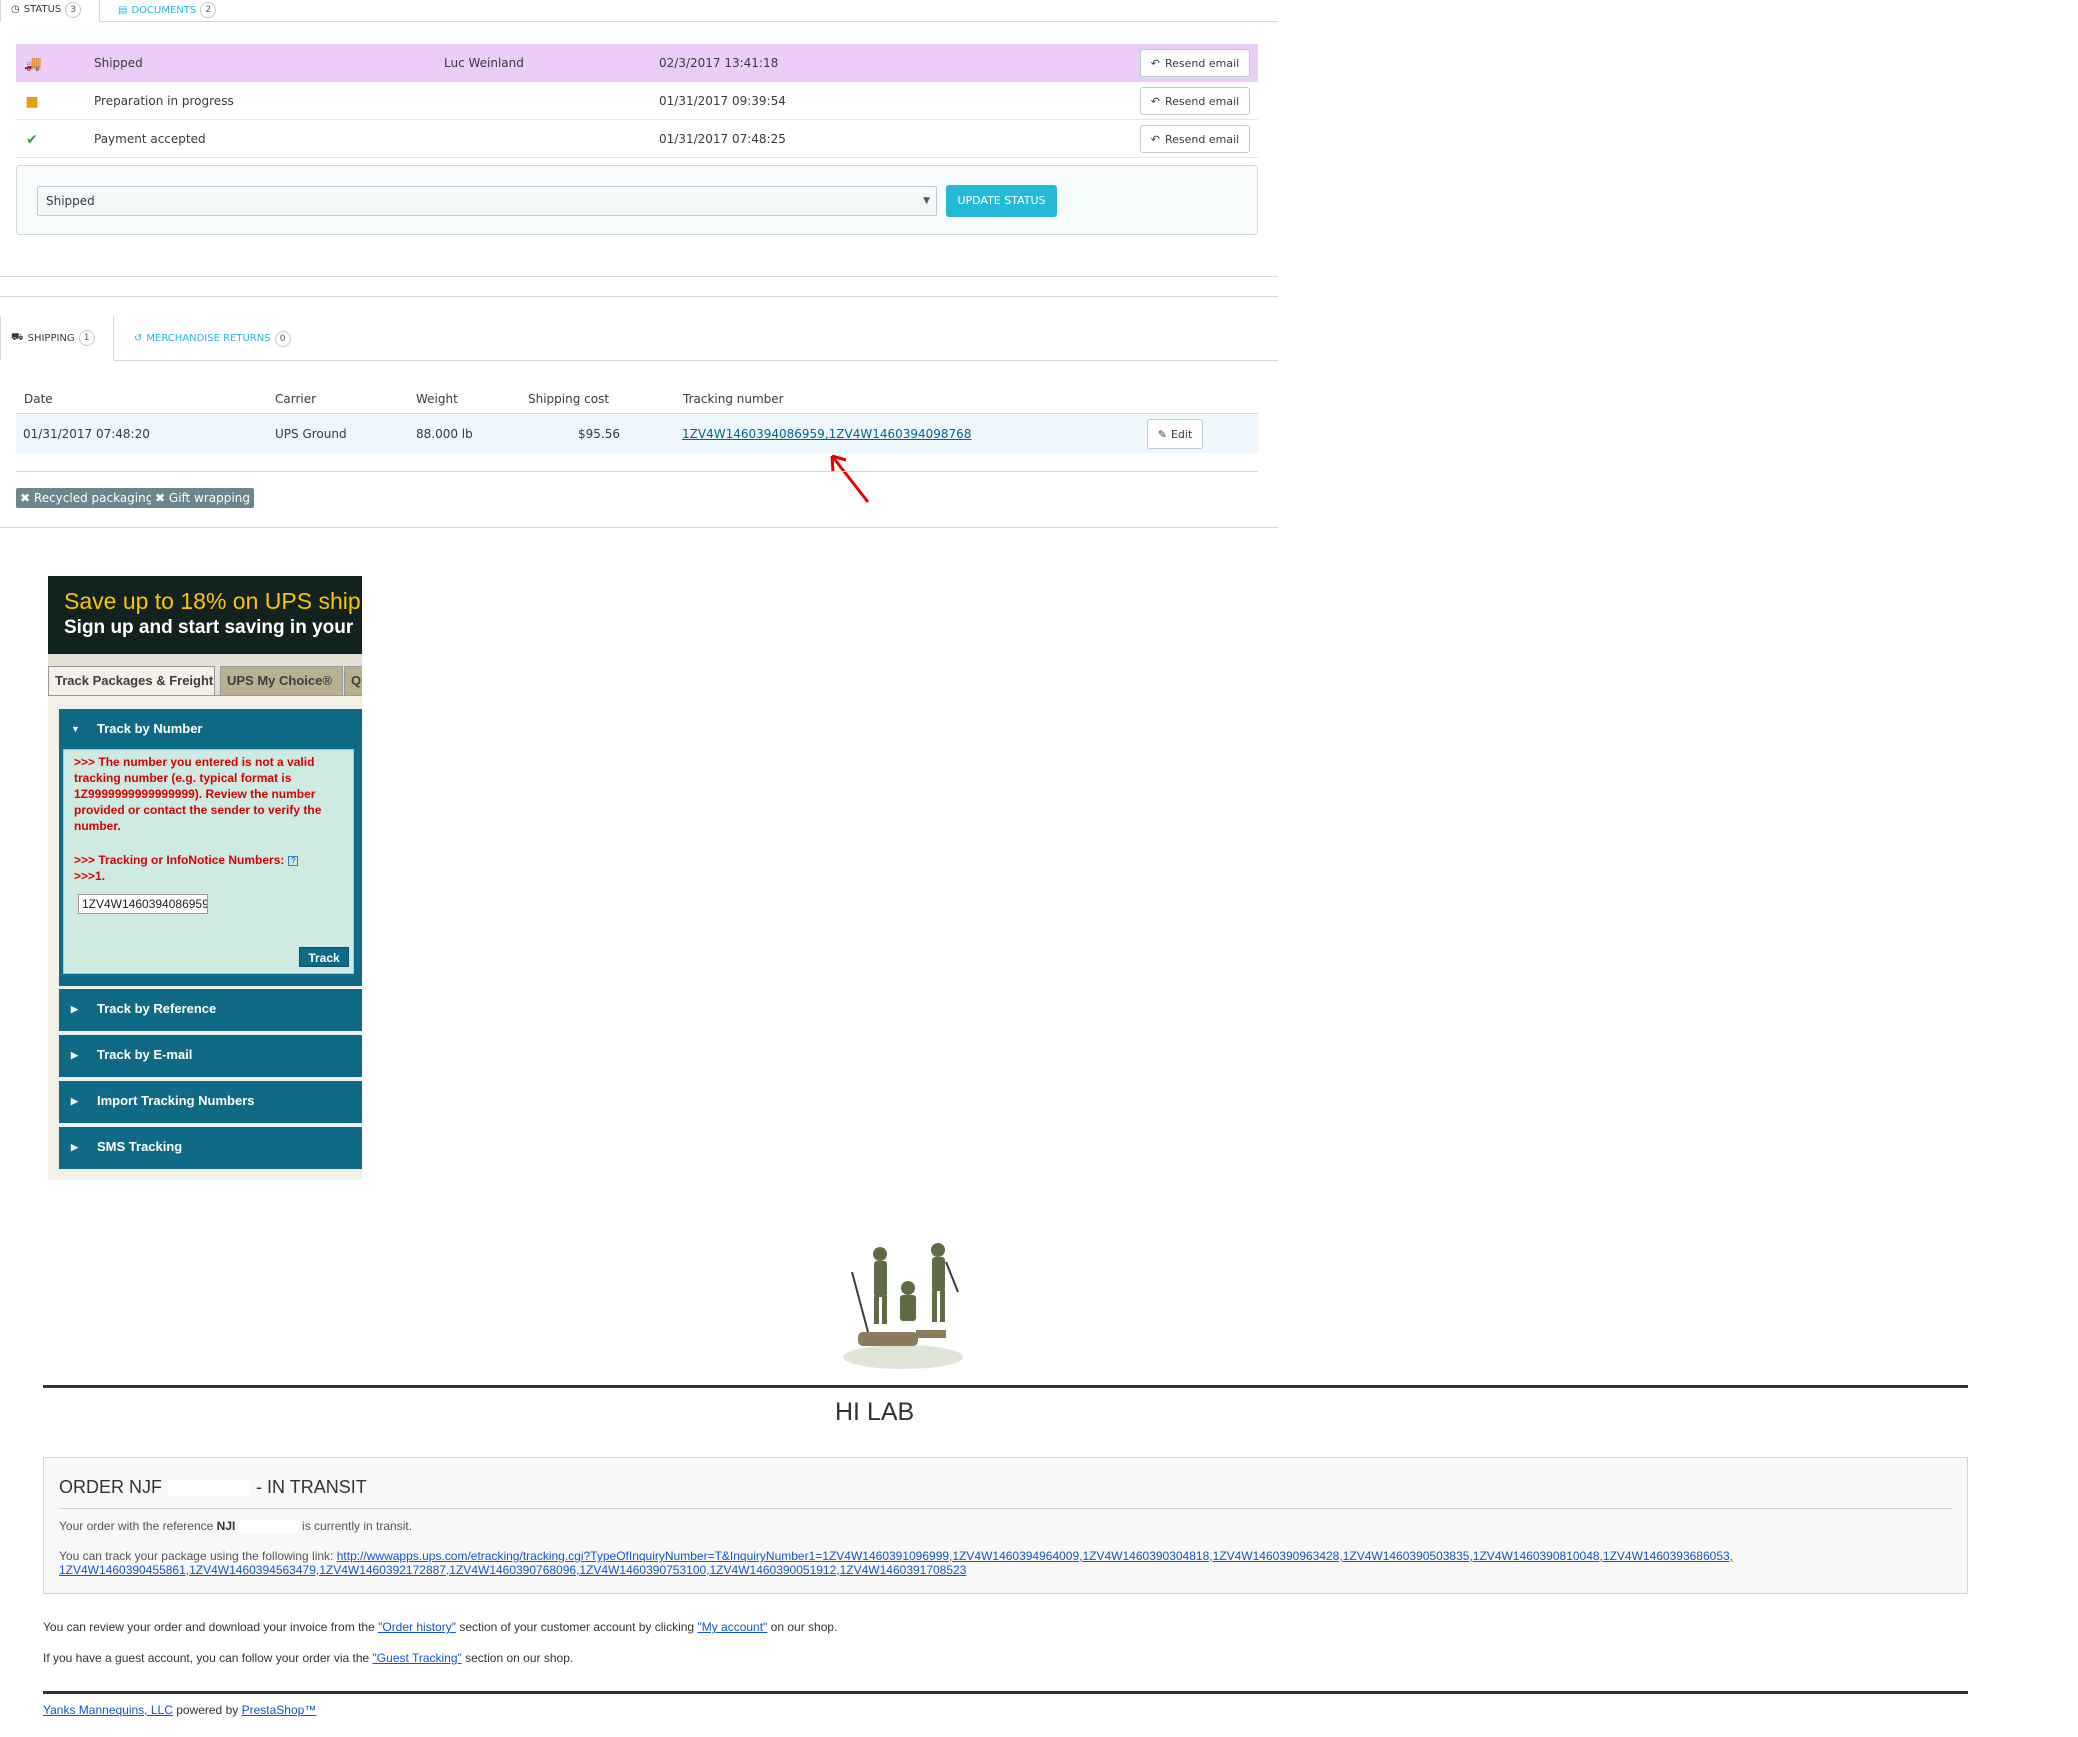 The width and height of the screenshot is (2078, 1737). Describe the element at coordinates (42, 9) in the screenshot. I see `tab-status-label: Status` at that location.